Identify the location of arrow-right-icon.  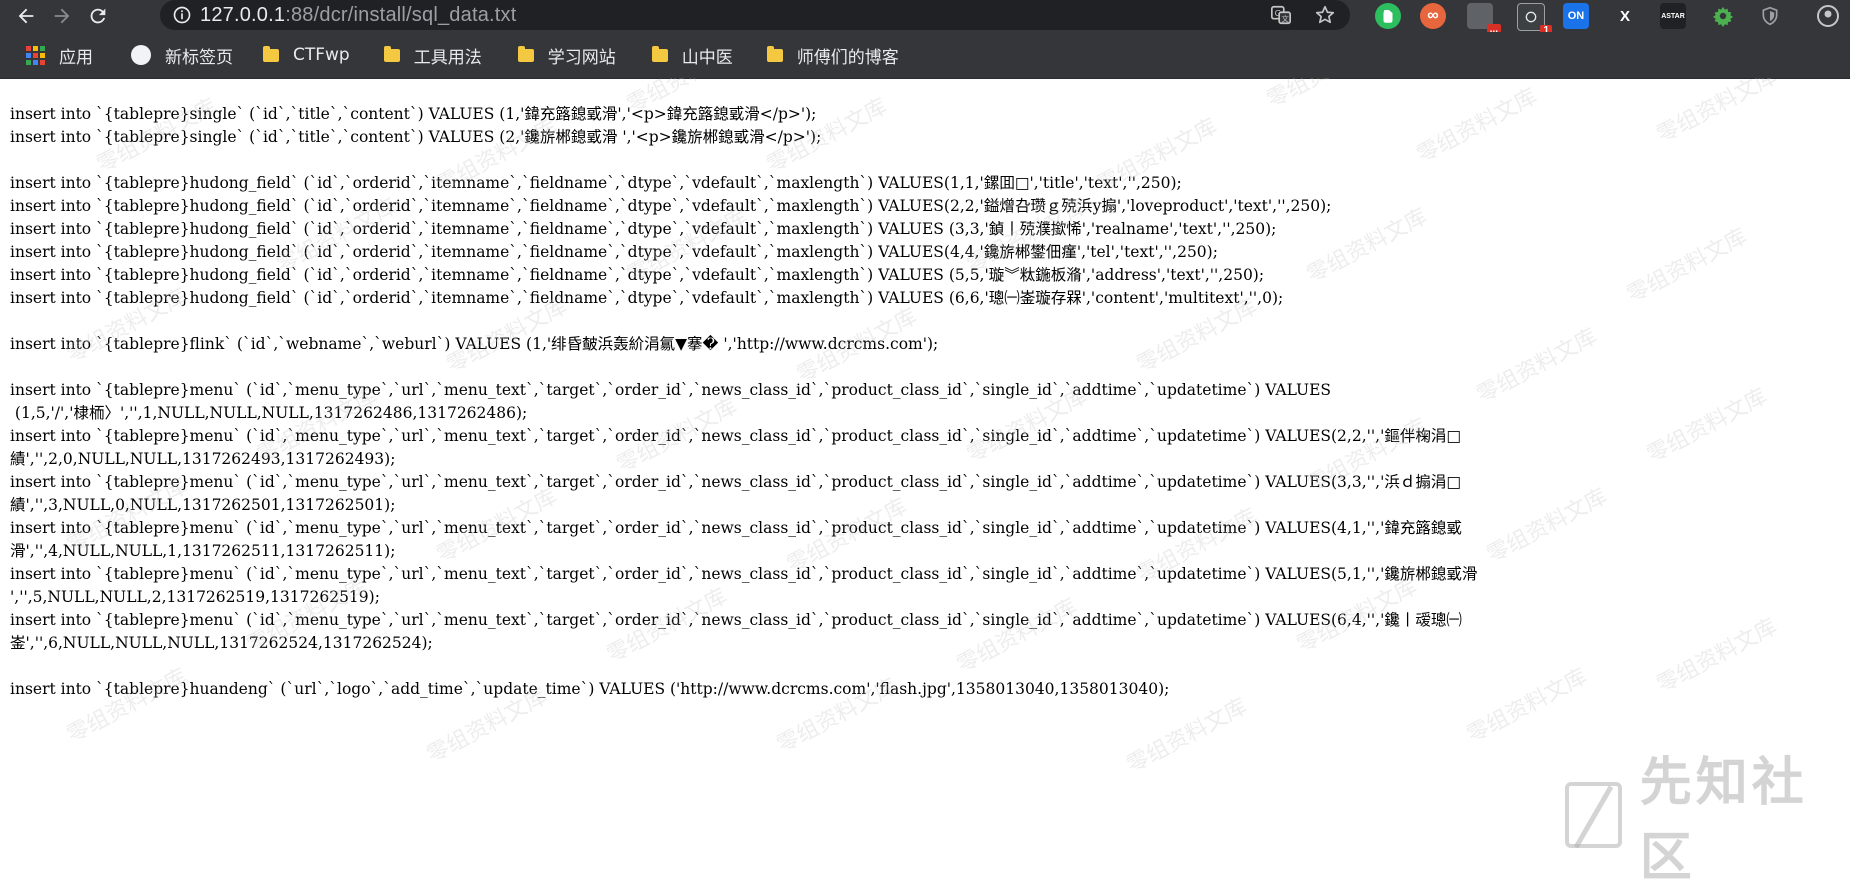
(62, 16).